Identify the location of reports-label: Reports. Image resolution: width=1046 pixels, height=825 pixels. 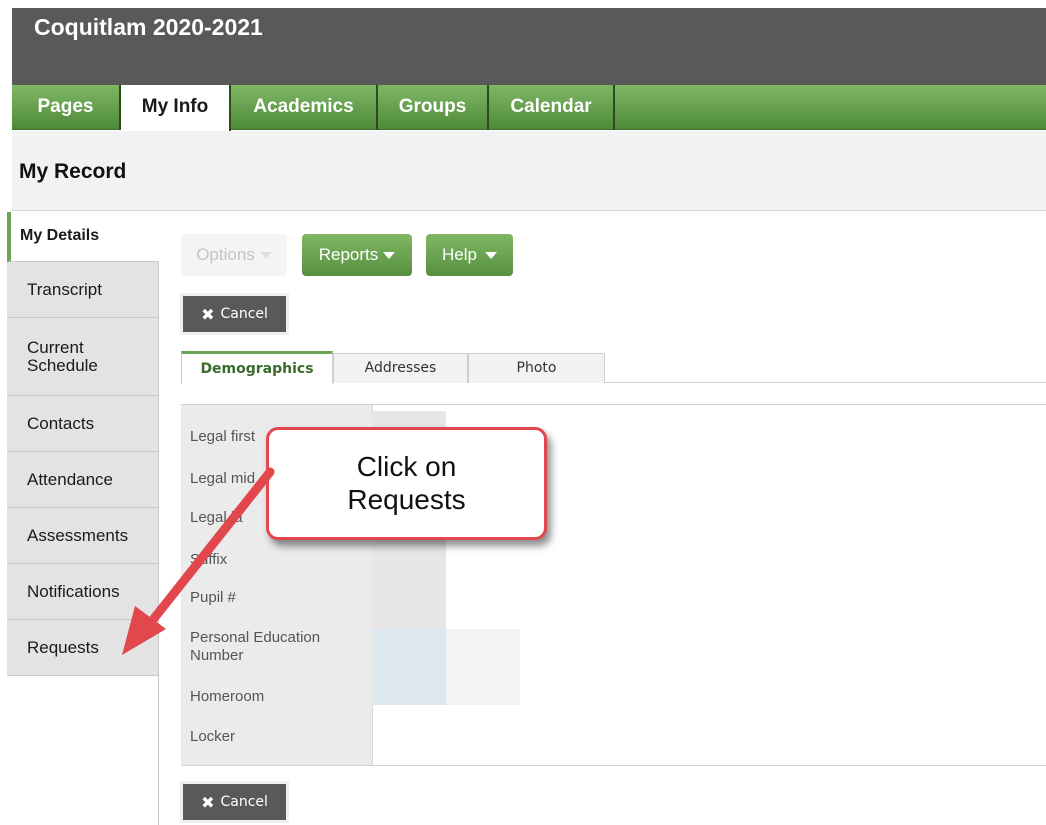
(348, 254).